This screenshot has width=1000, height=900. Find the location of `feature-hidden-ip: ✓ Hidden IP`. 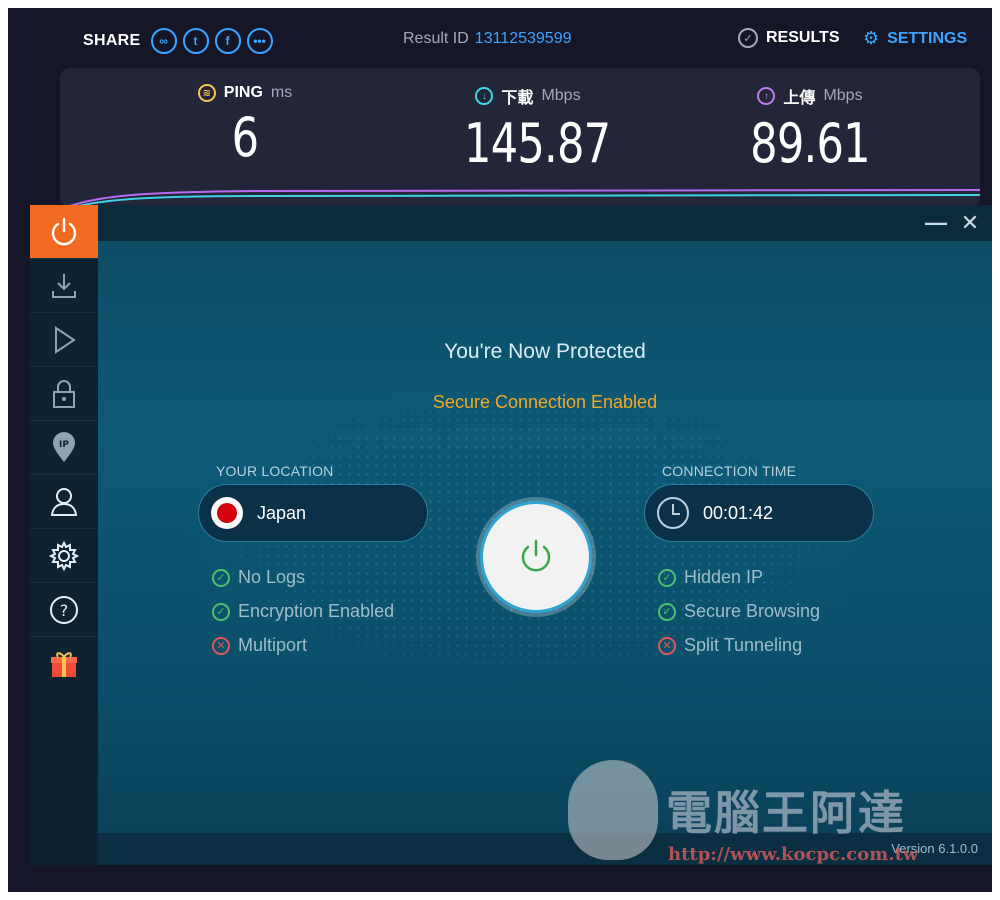

feature-hidden-ip: ✓ Hidden IP is located at coordinates (739, 577).